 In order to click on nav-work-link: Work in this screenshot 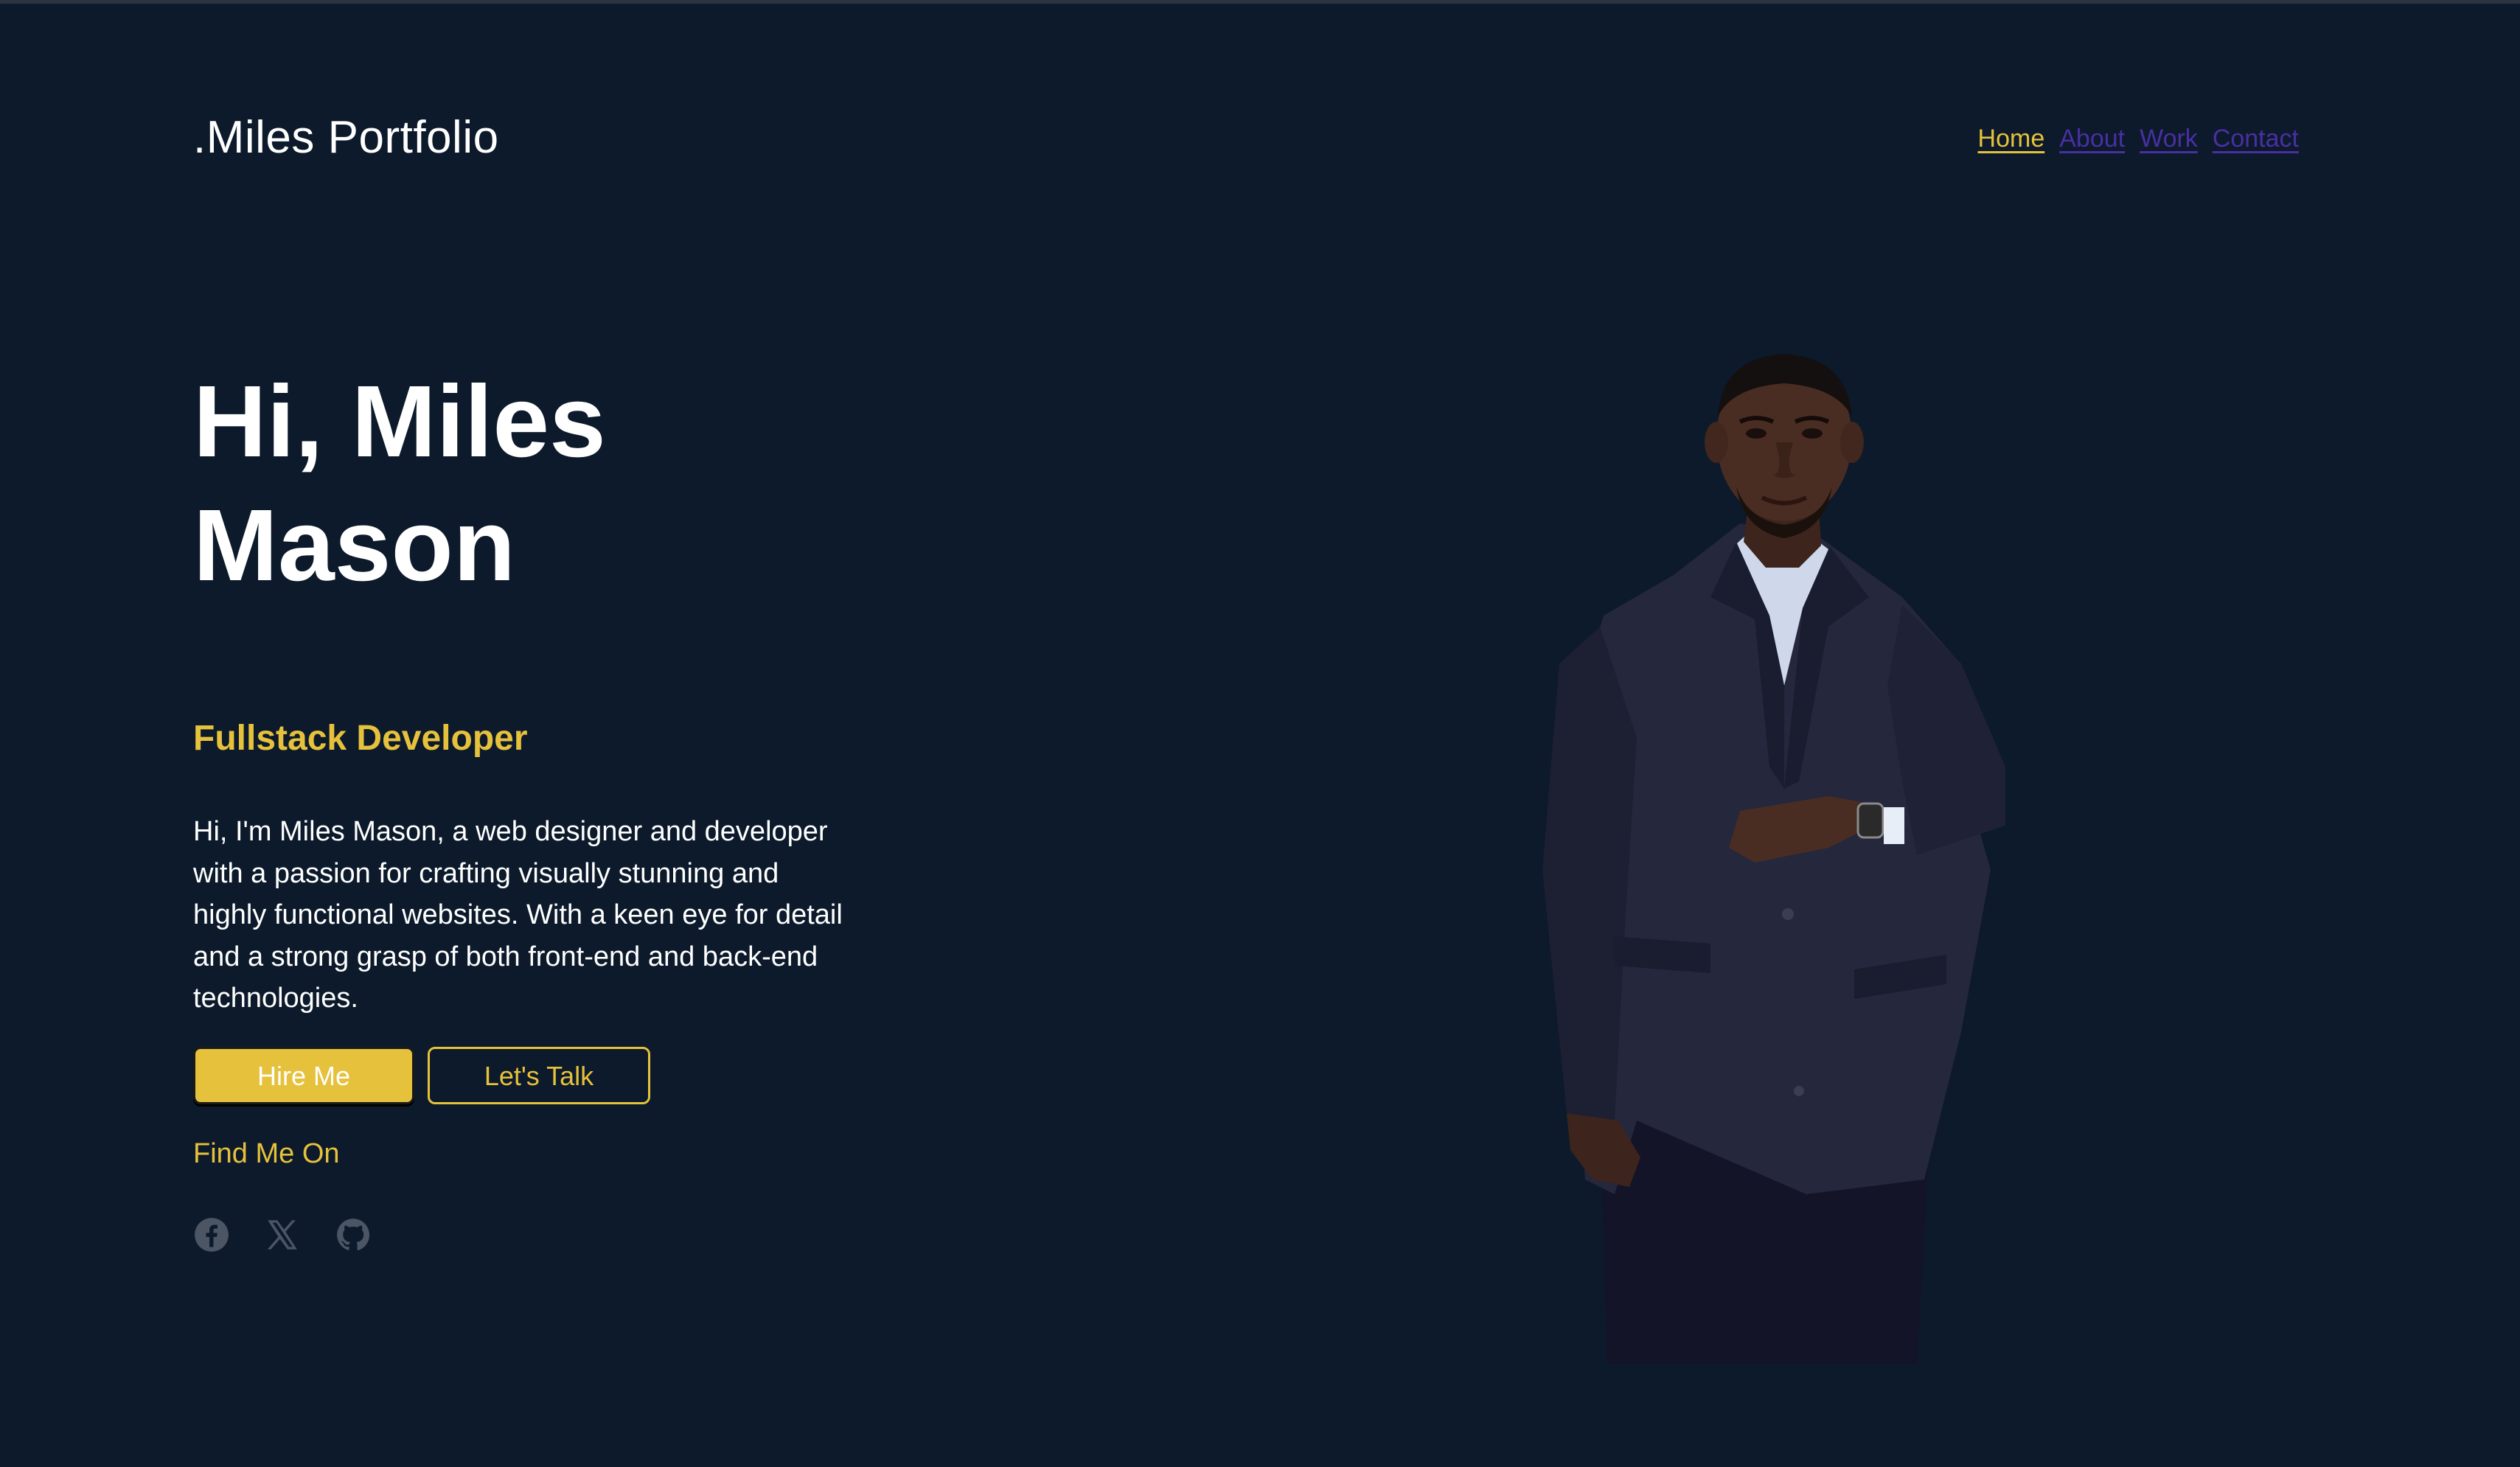, I will do `click(2169, 138)`.